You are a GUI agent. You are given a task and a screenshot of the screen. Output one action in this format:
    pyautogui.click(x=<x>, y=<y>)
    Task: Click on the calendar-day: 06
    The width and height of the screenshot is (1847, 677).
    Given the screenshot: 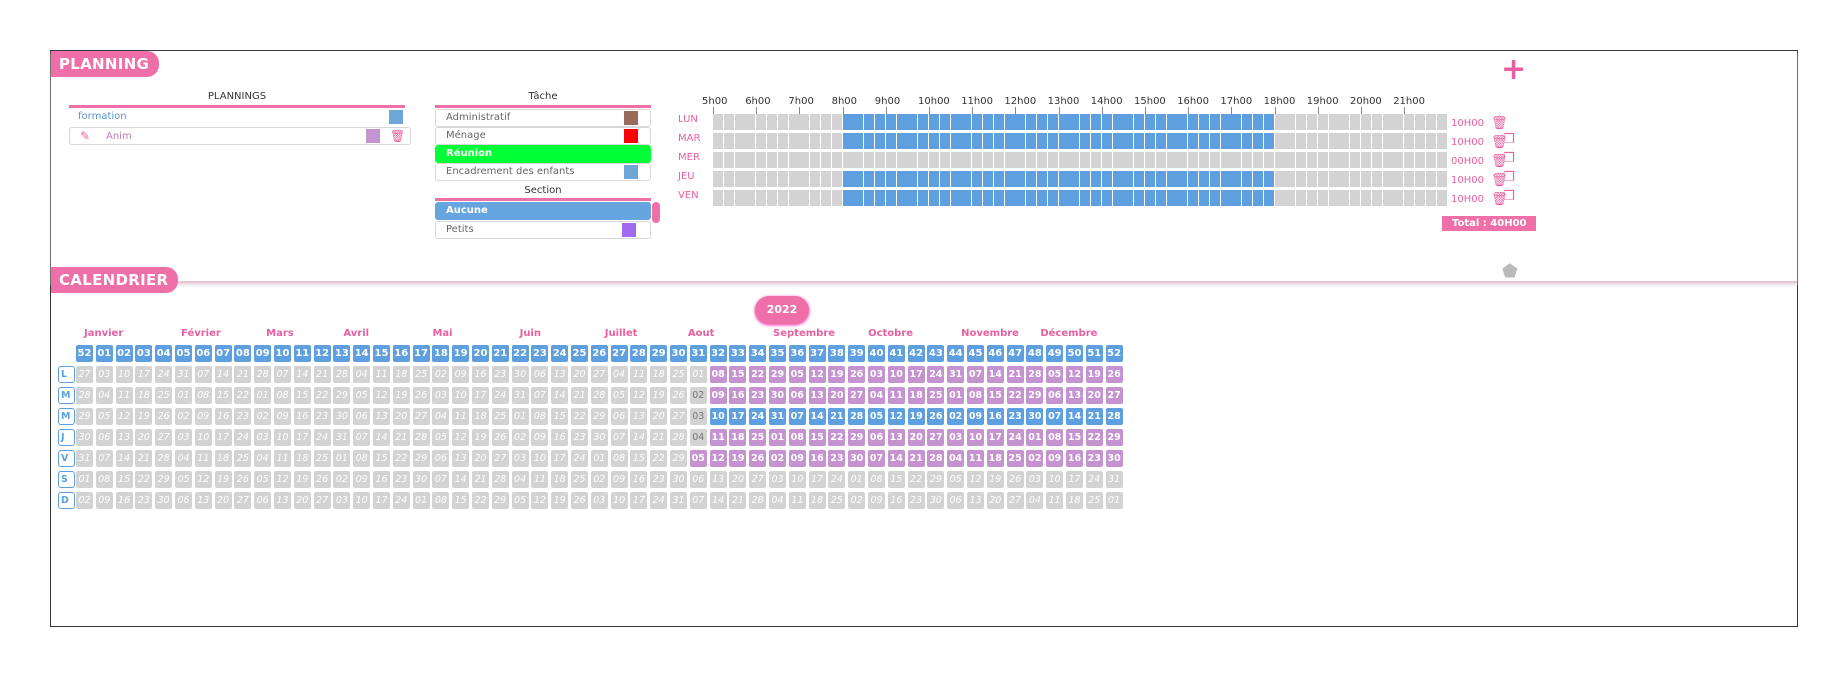 What is the action you would take?
    pyautogui.click(x=1055, y=395)
    